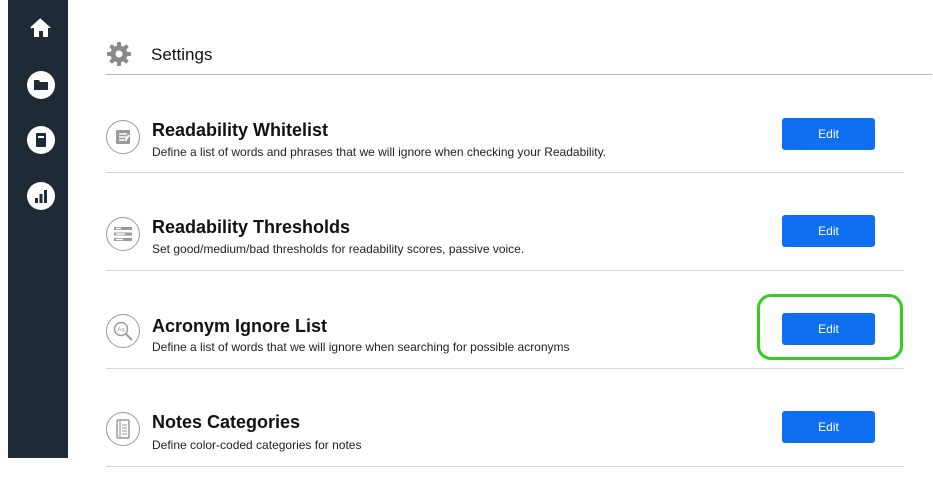  Describe the element at coordinates (251, 227) in the screenshot. I see `setting-title: Readability Thresholds` at that location.